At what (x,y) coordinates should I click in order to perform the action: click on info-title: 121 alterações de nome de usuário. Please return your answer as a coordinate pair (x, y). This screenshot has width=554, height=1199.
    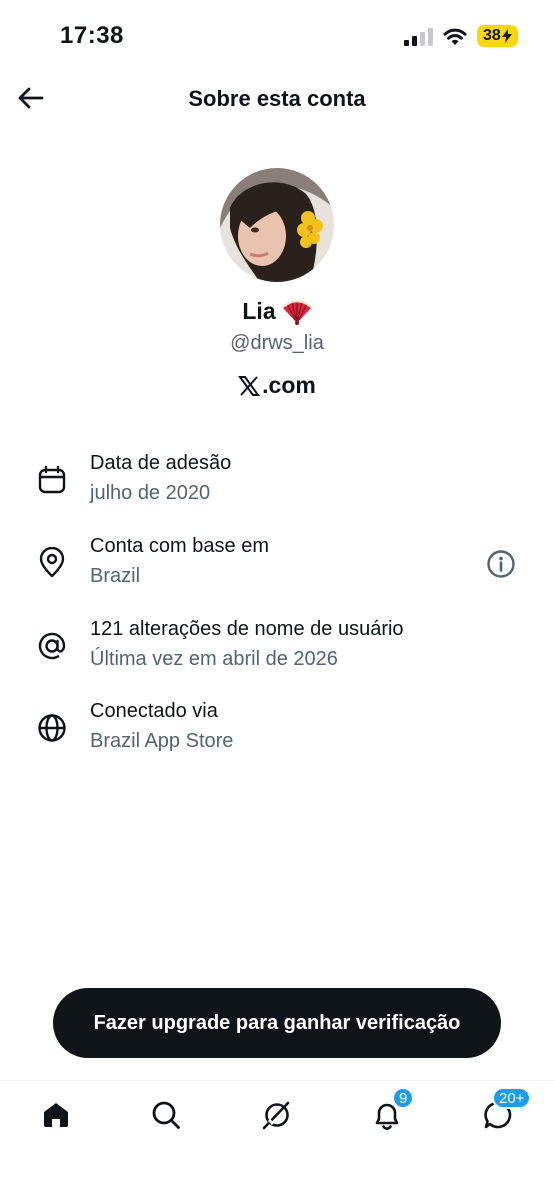
    Looking at the image, I should click on (247, 629).